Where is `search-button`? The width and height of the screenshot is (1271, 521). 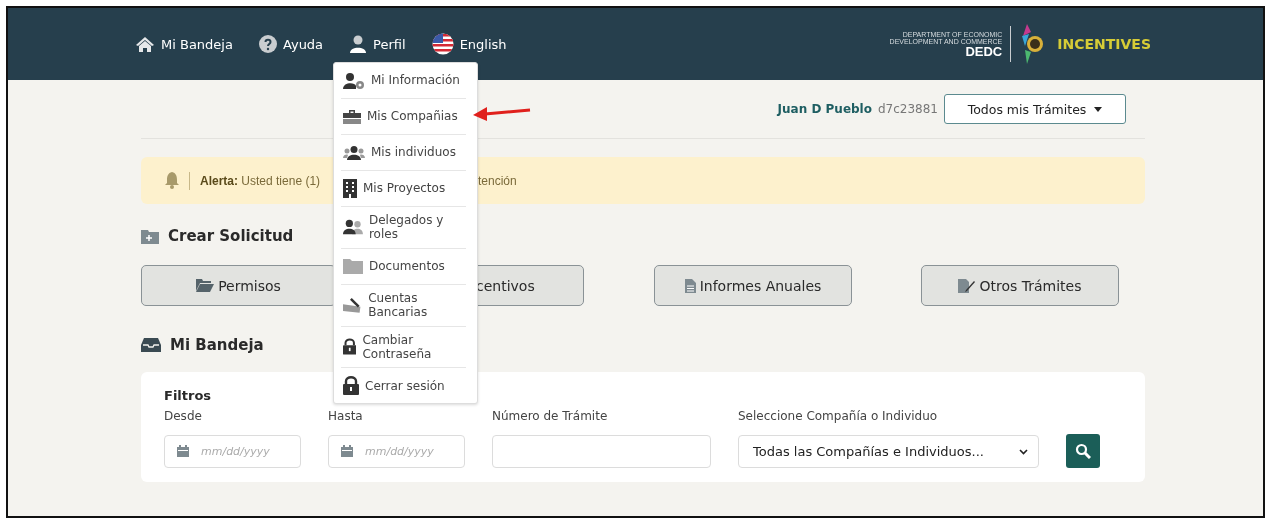 search-button is located at coordinates (1083, 451).